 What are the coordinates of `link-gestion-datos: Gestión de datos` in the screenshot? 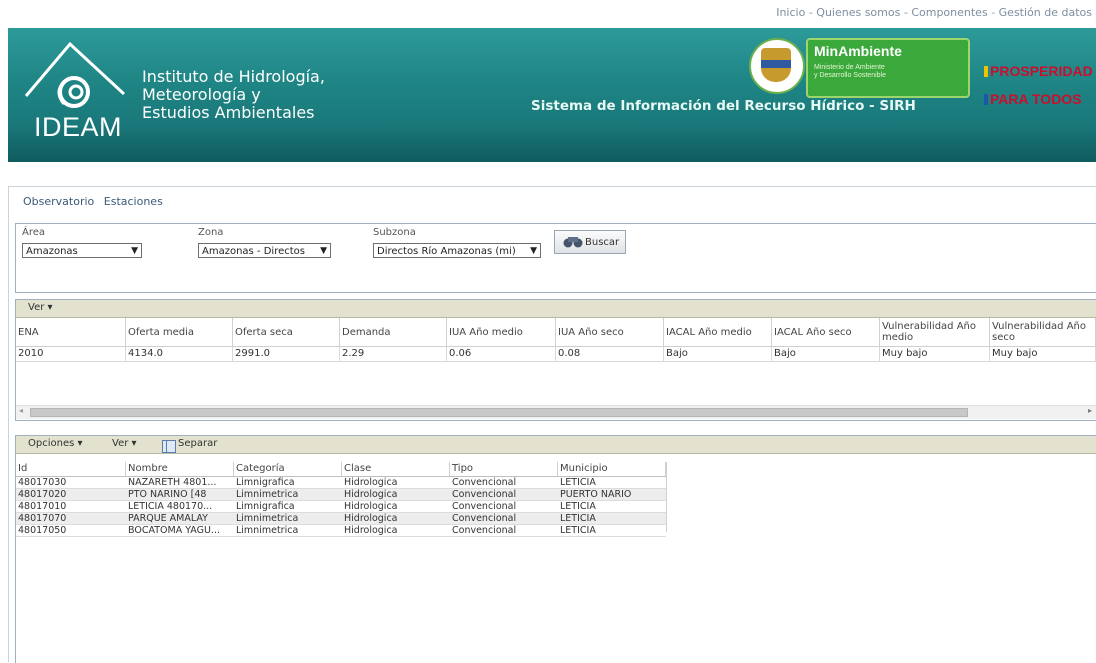 It's located at (1045, 12).